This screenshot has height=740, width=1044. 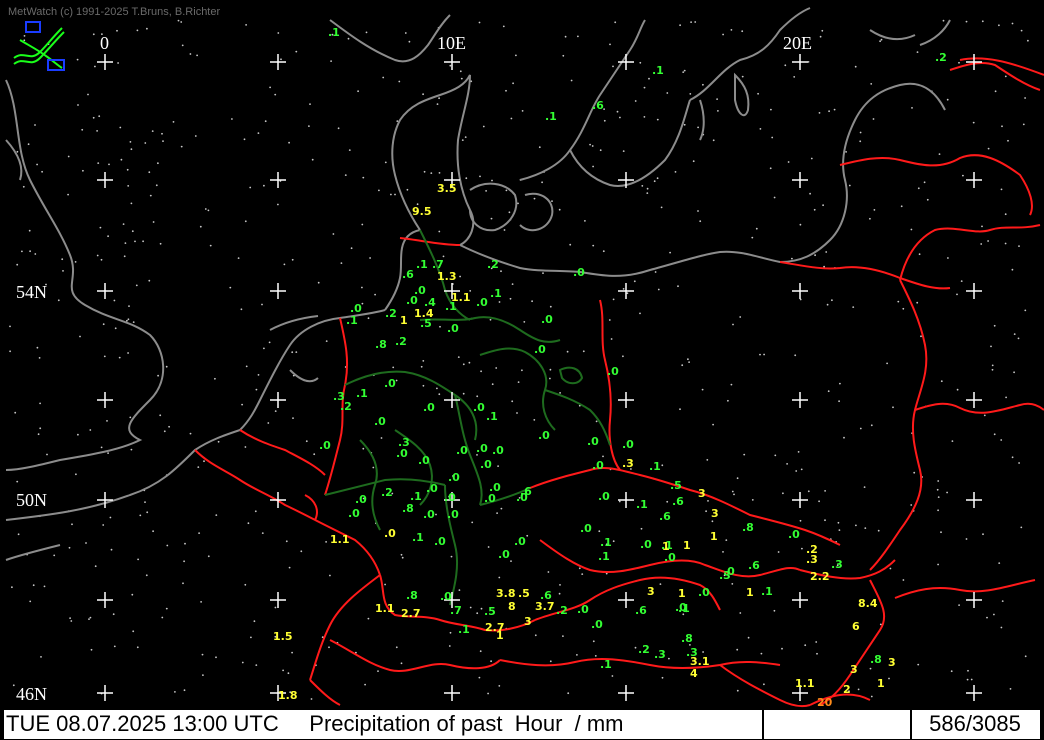 I want to click on precip-value: .2, so click(x=644, y=649).